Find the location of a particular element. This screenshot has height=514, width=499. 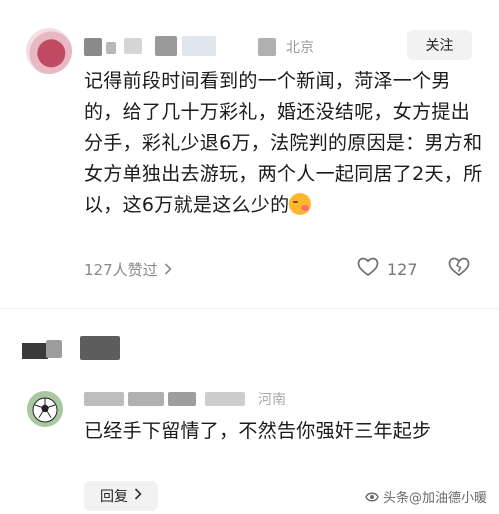

likes-summary-text: 127人赞过 is located at coordinates (121, 270).